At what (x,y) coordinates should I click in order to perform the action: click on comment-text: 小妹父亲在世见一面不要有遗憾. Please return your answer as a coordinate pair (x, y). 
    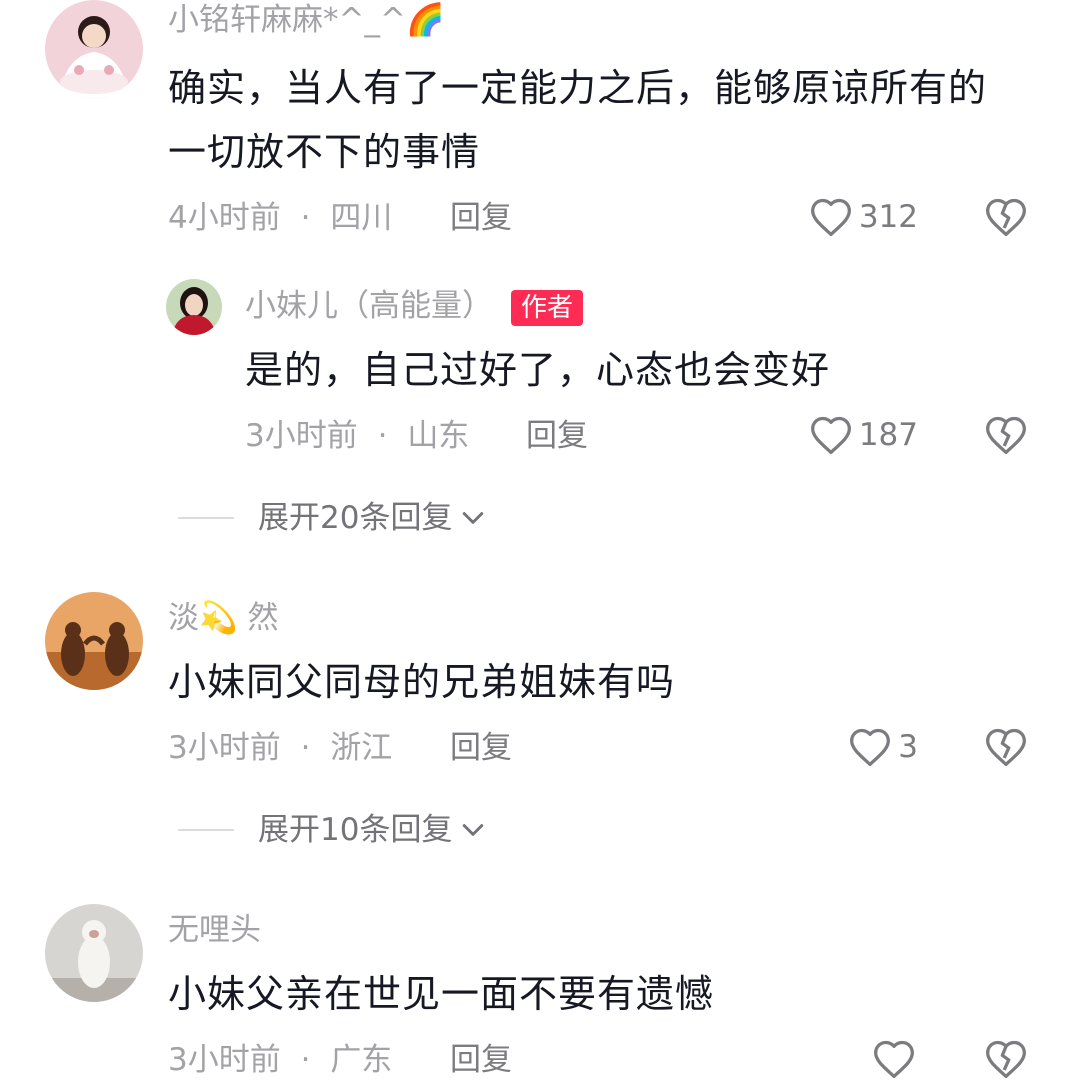
    Looking at the image, I should click on (441, 994).